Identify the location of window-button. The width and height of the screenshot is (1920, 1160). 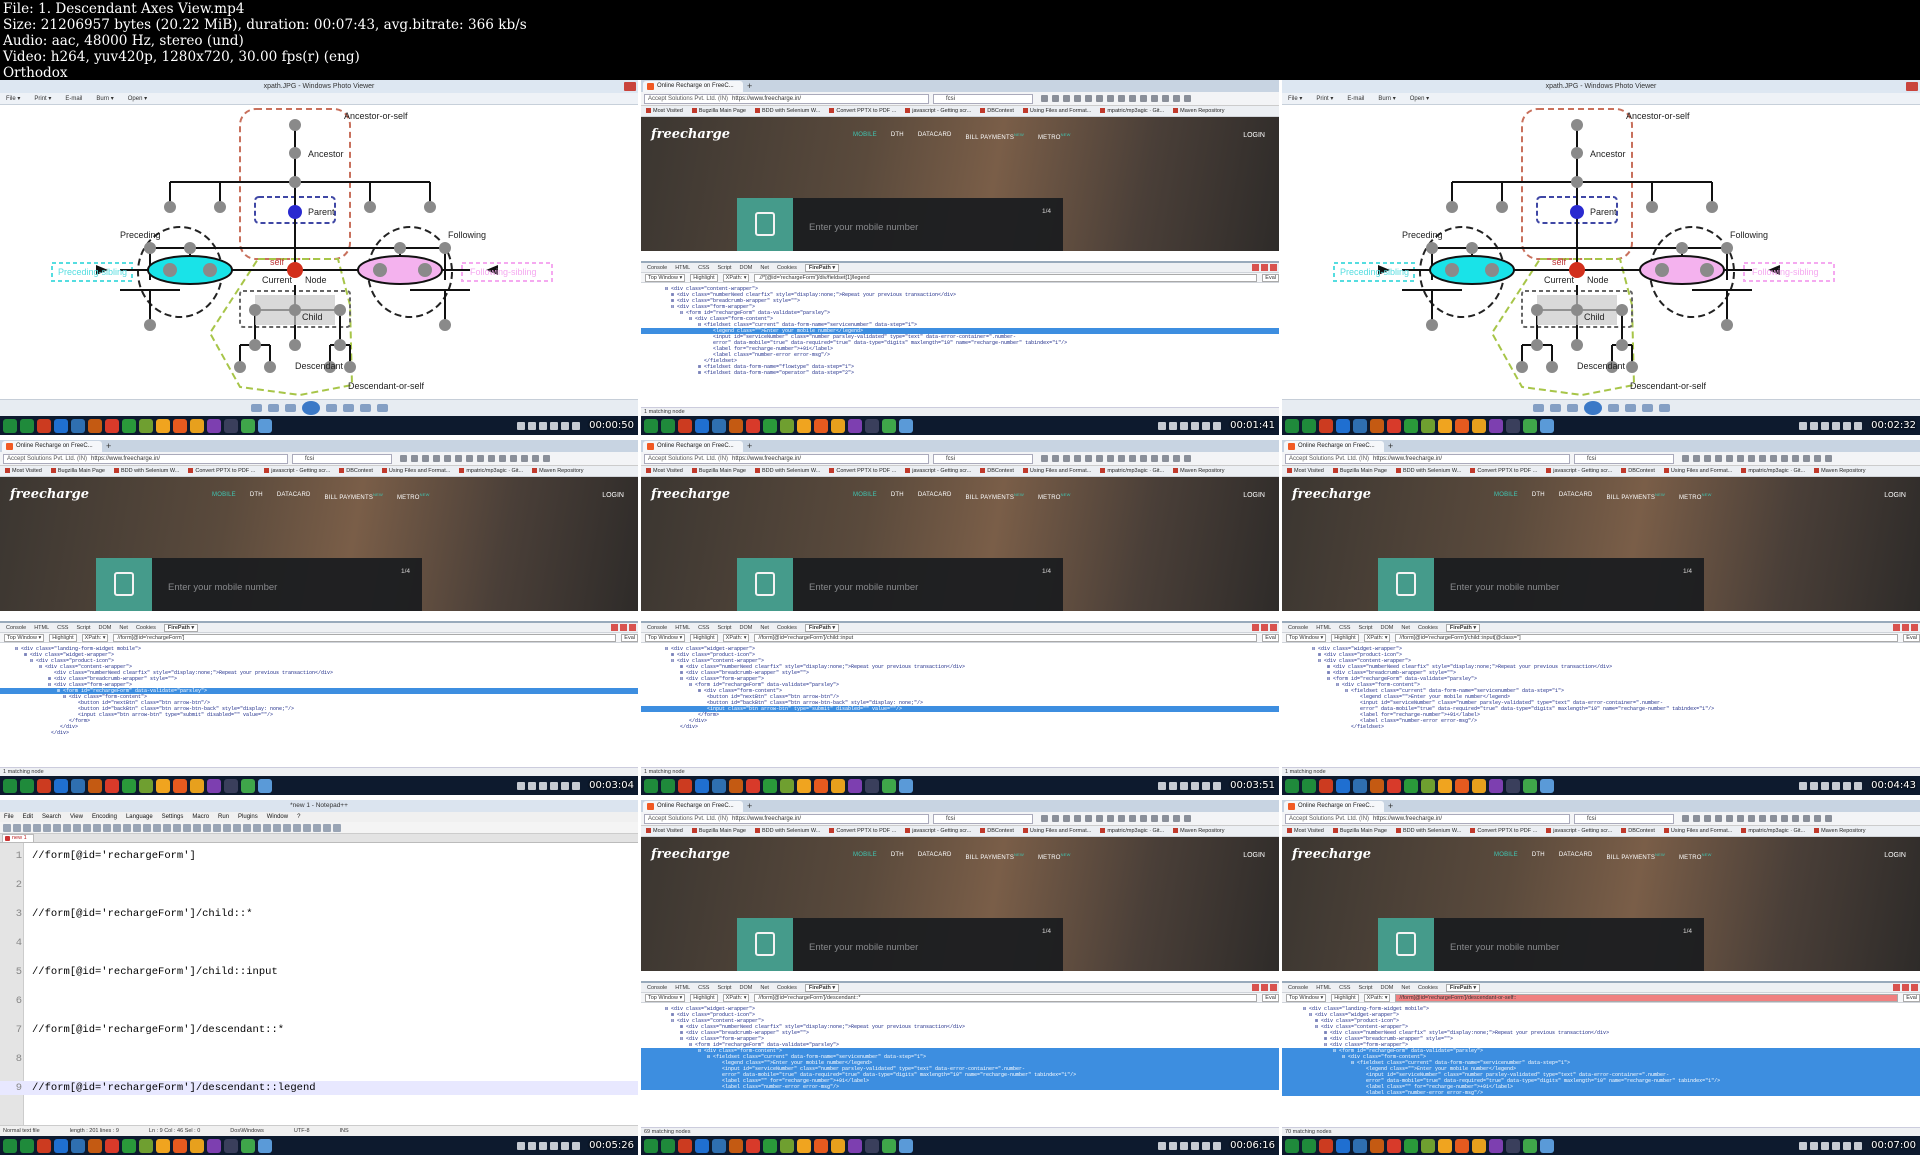
(1273, 267).